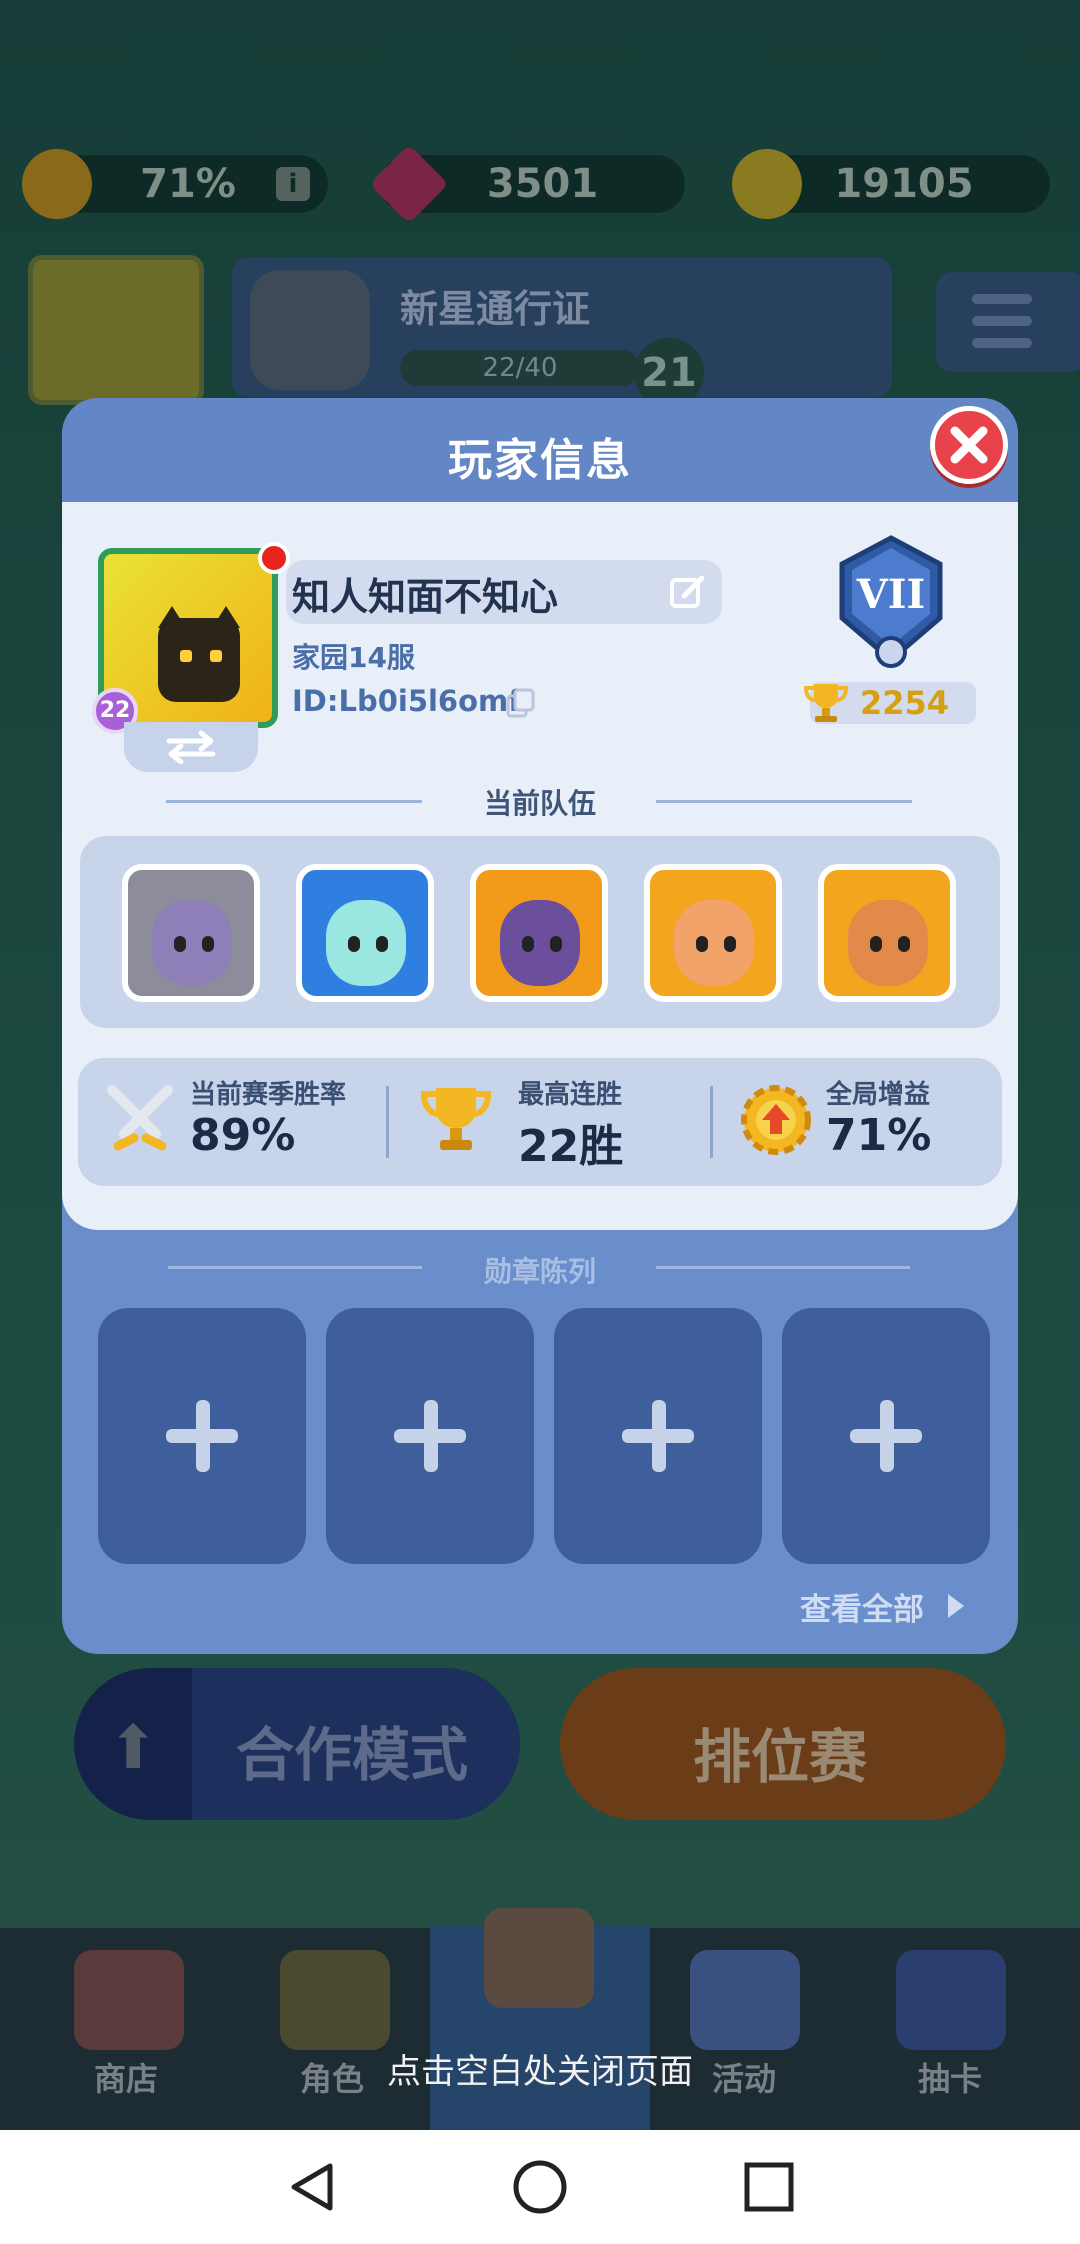  I want to click on player-id: ID:Lb0i5l6omf, so click(406, 701).